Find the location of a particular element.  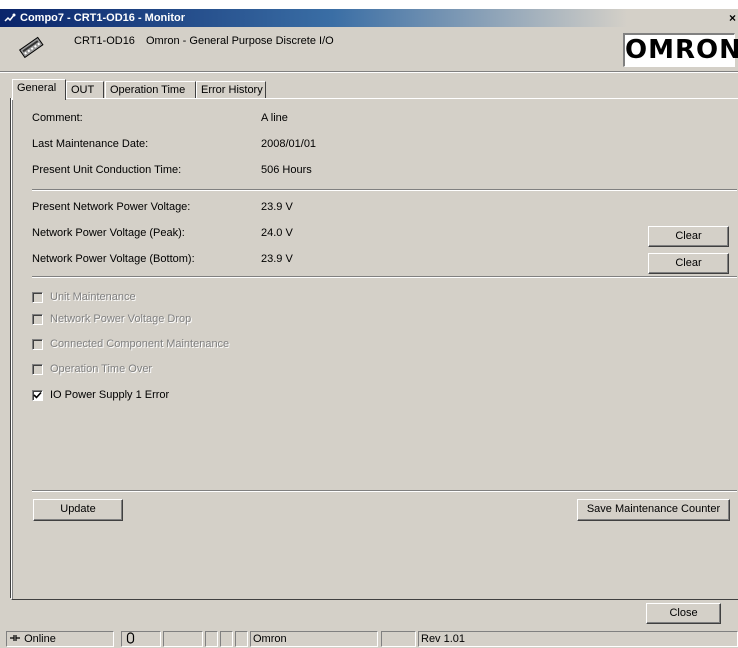

comment-label: Comment: is located at coordinates (57, 118).